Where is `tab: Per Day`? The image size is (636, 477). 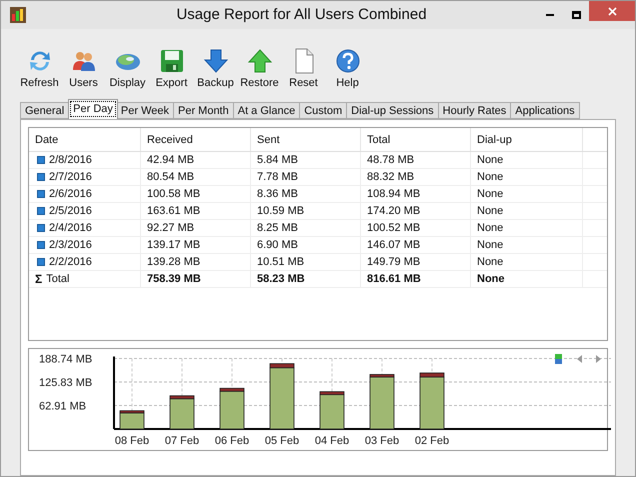
tab: Per Day is located at coordinates (93, 109).